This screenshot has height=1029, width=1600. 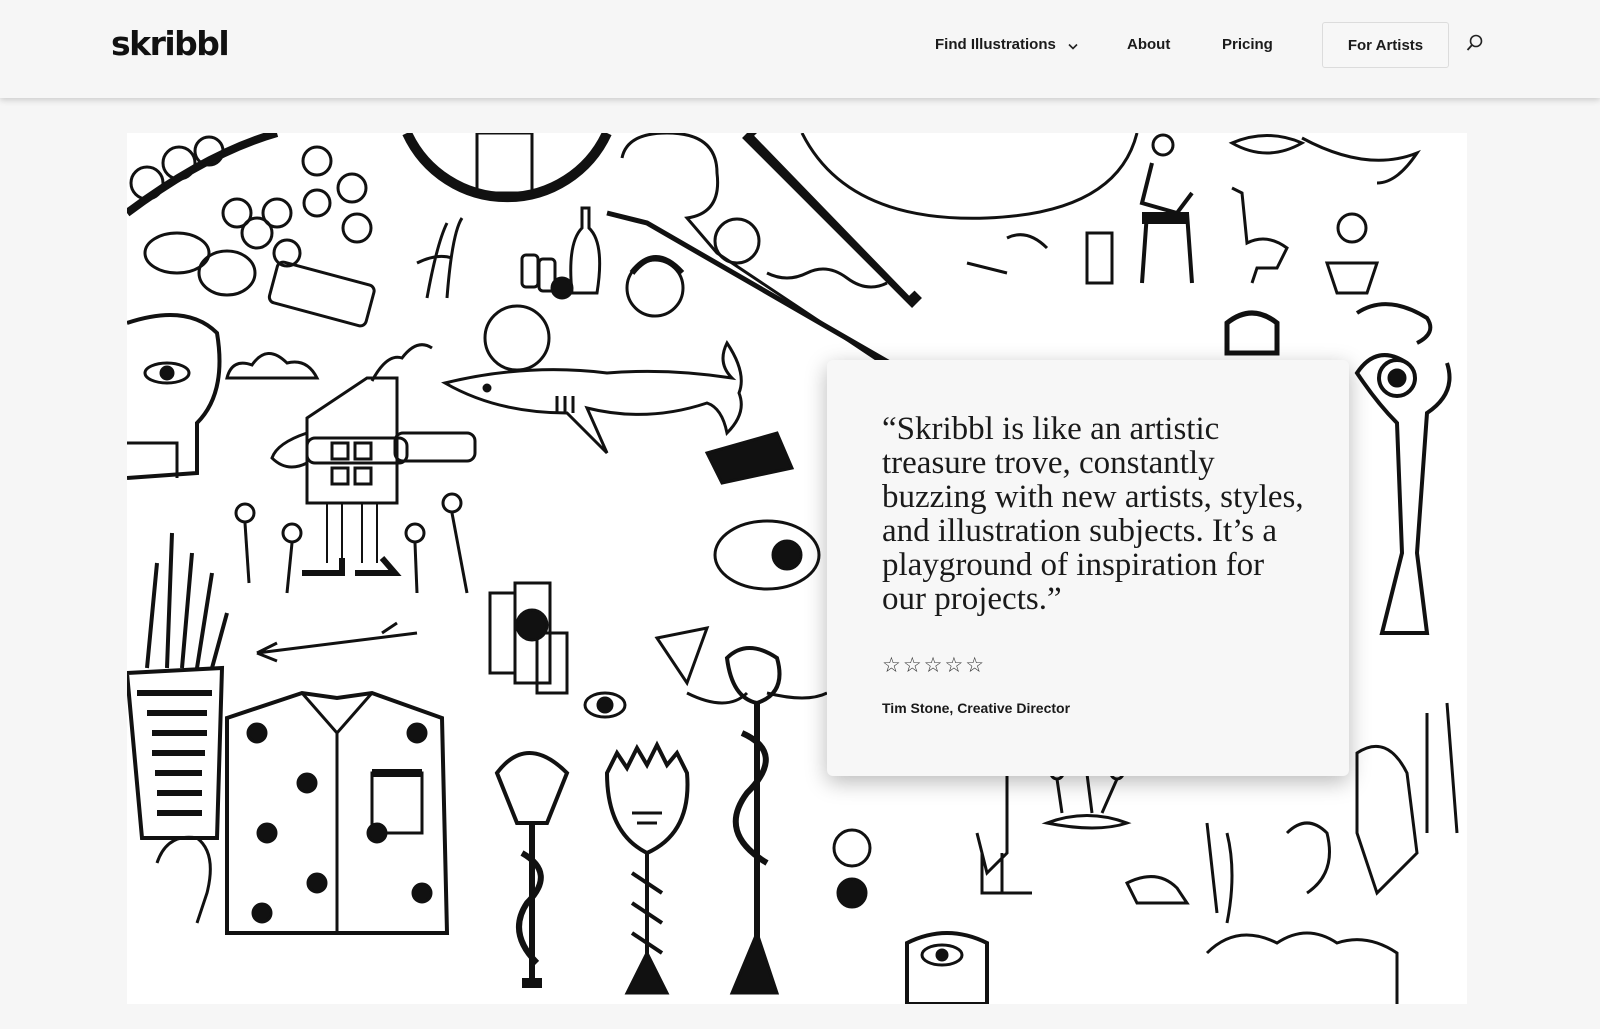 What do you see at coordinates (976, 708) in the screenshot?
I see `testimonial-author: Tim Stone, Creative Director` at bounding box center [976, 708].